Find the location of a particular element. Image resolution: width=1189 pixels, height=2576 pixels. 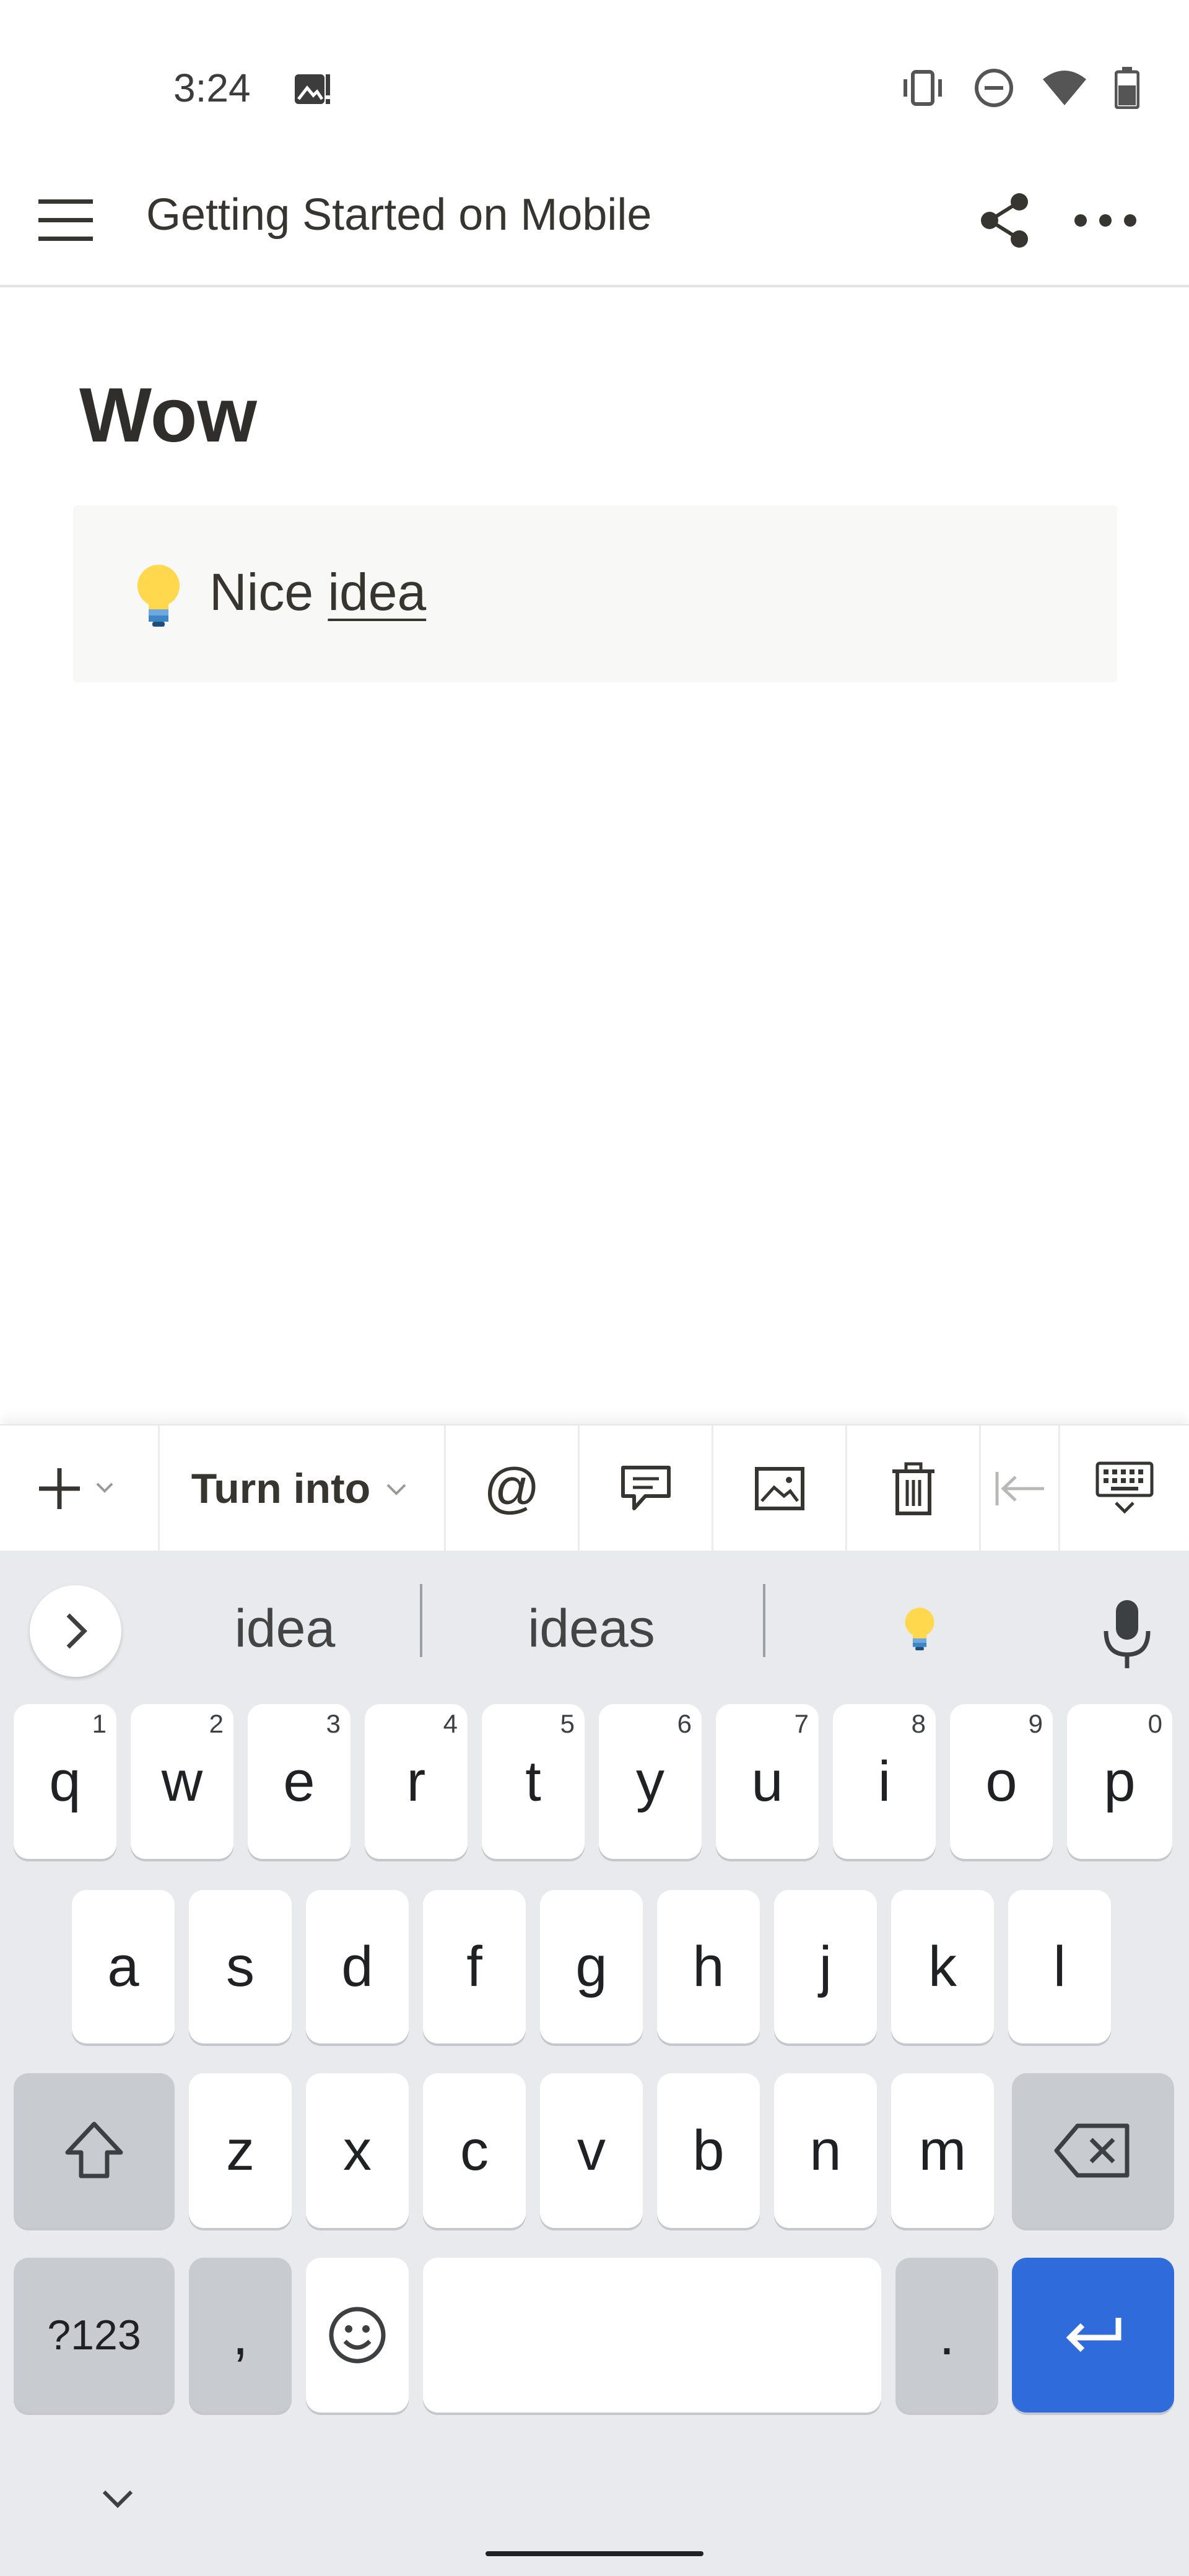

delete-button is located at coordinates (914, 1488).